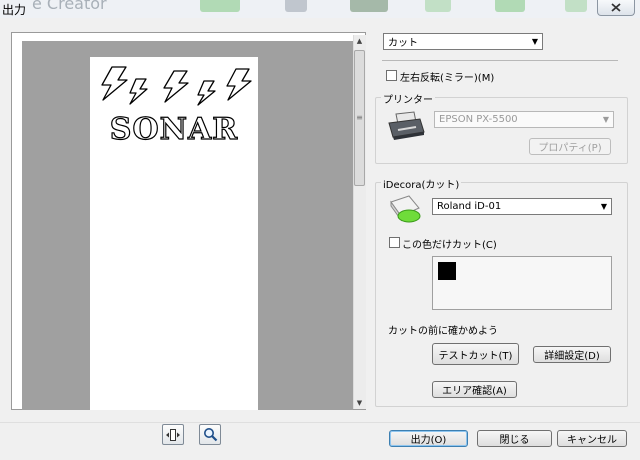 The height and width of the screenshot is (460, 640). Describe the element at coordinates (421, 183) in the screenshot. I see `cutter-group-title: iDecora(カット)` at that location.